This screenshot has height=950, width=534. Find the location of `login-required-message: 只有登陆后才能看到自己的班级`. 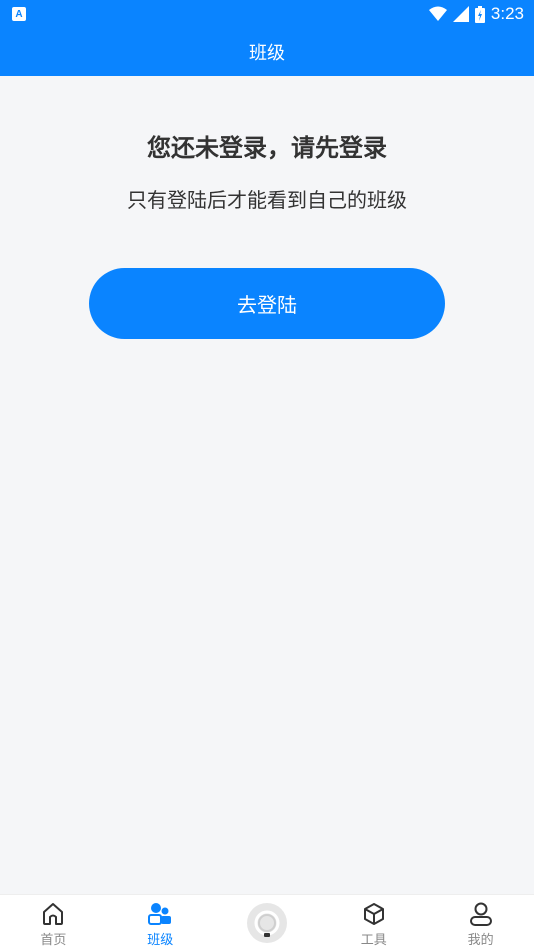

login-required-message: 只有登陆后才能看到自己的班级 is located at coordinates (267, 200).